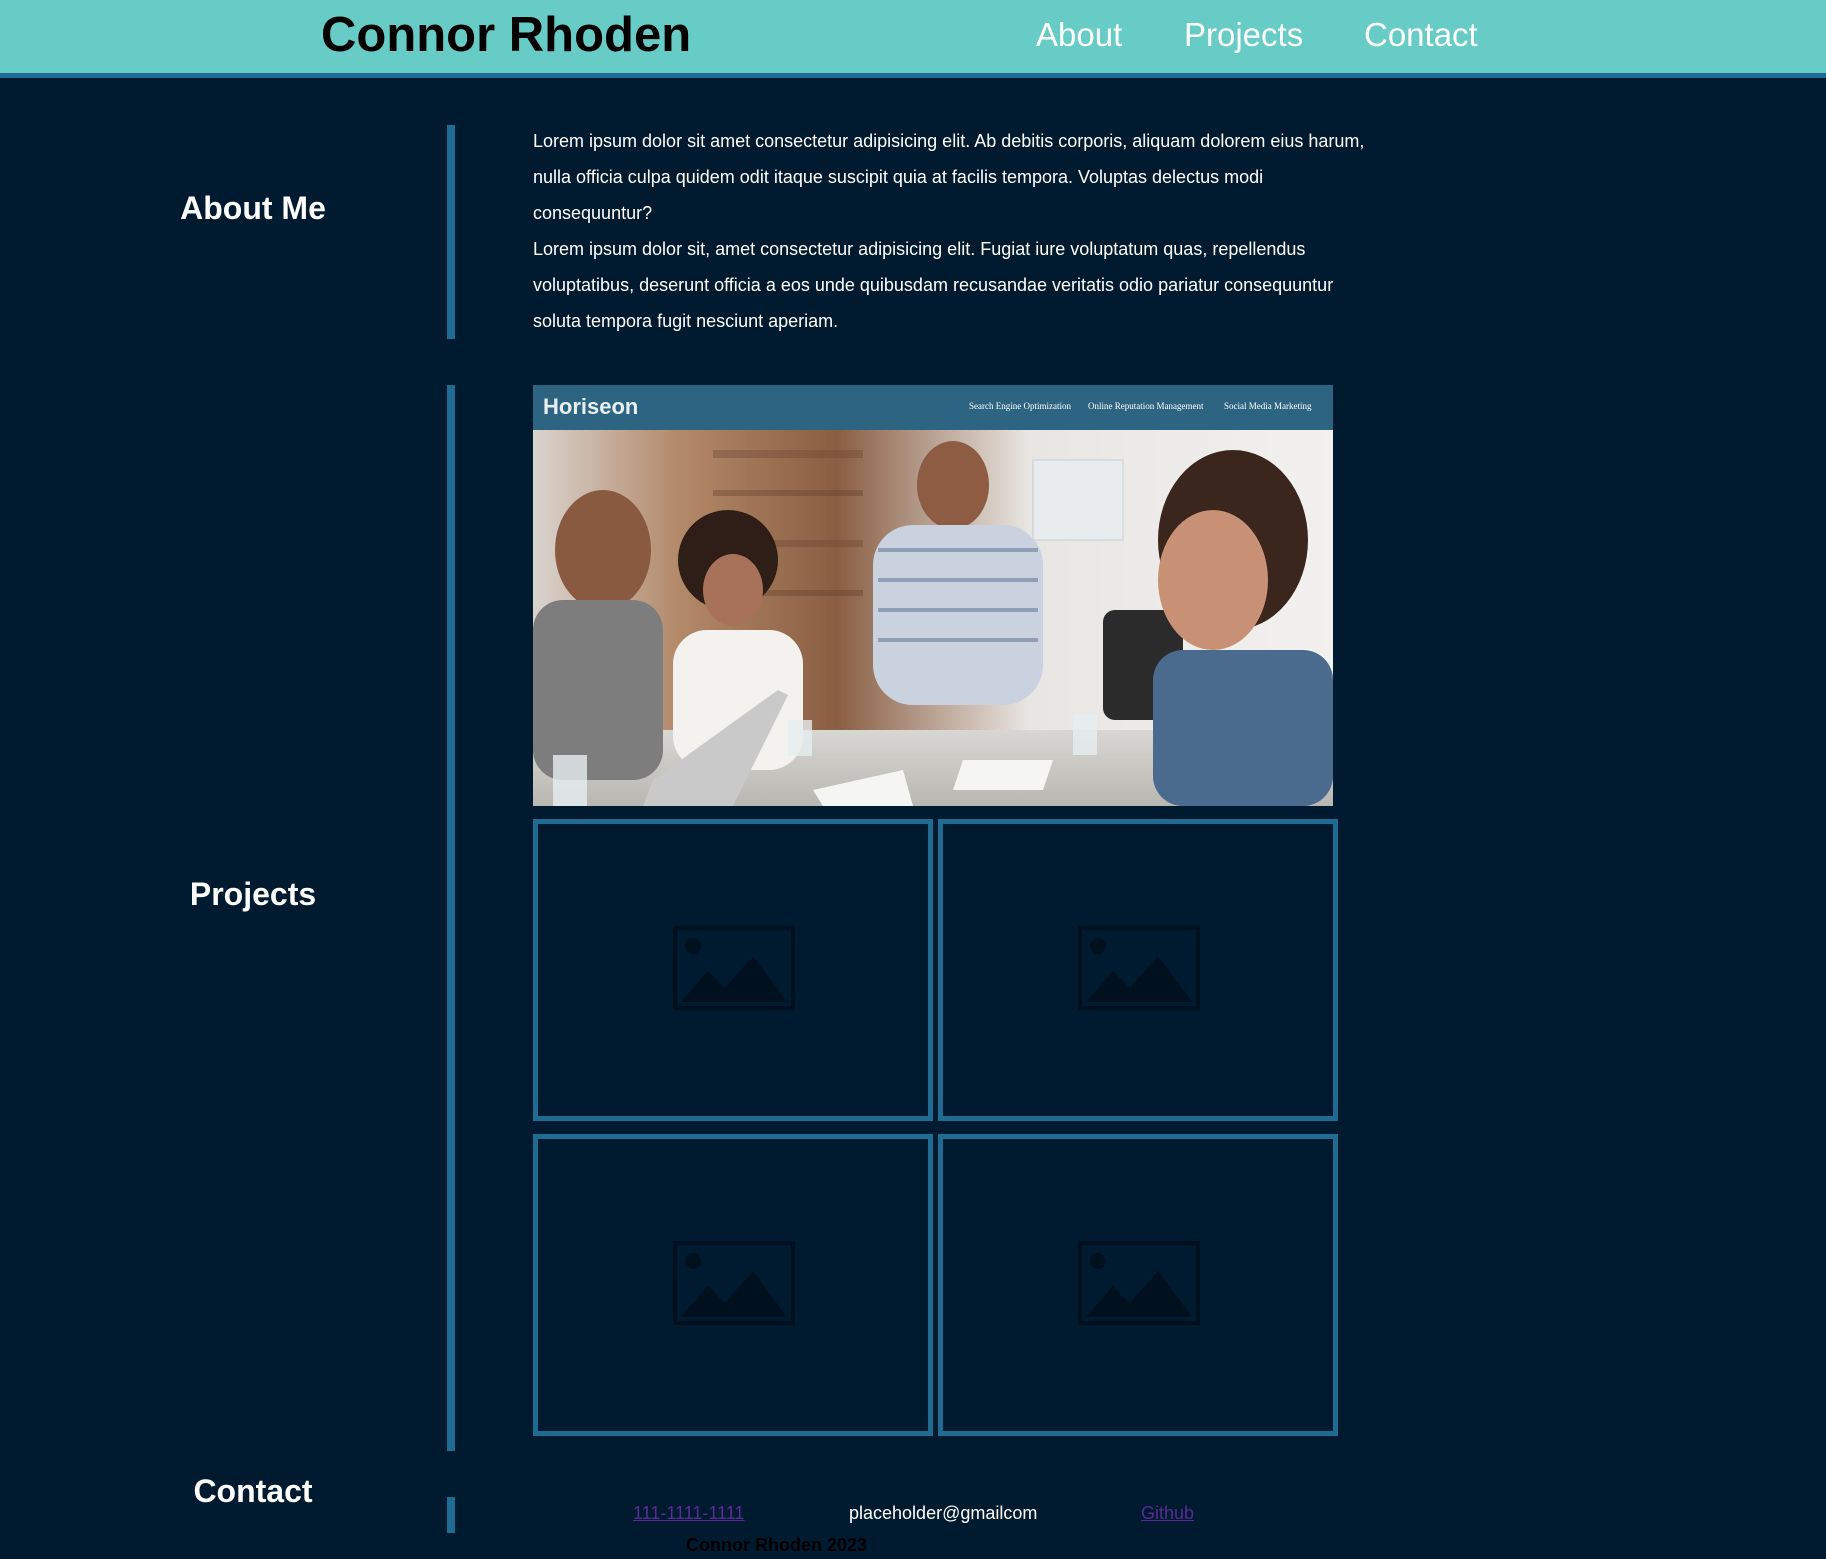 This screenshot has width=1826, height=1559. What do you see at coordinates (506, 35) in the screenshot?
I see `site-title: Connor Rhoden` at bounding box center [506, 35].